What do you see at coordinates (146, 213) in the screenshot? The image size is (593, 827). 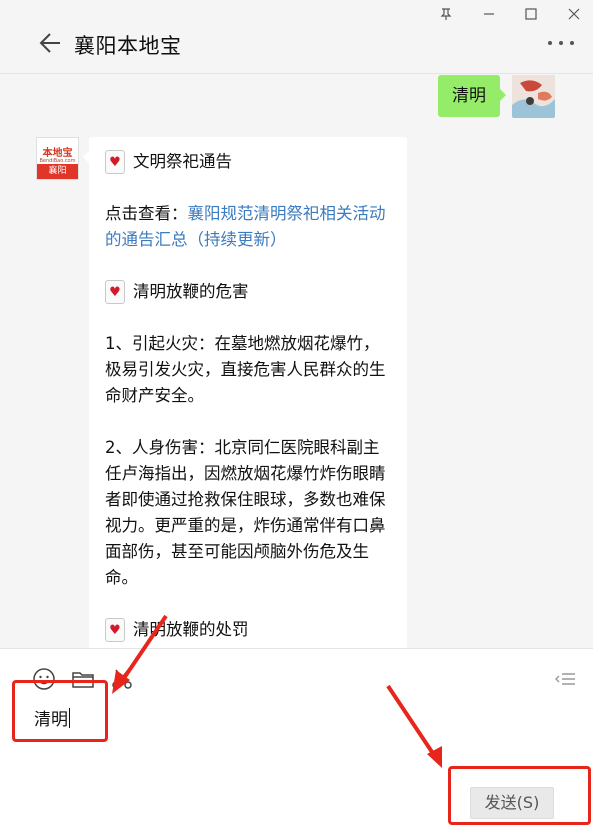 I see `link-prefix: 点击查看：` at bounding box center [146, 213].